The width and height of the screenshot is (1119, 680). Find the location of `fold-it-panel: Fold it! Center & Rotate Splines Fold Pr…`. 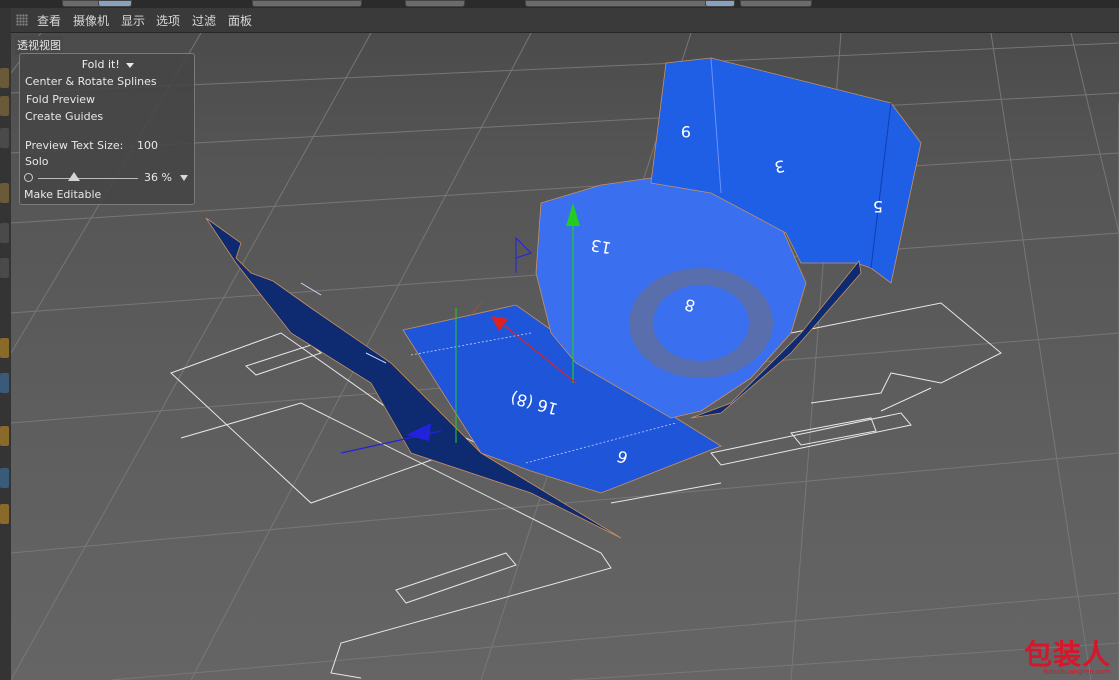

fold-it-panel: Fold it! Center & Rotate Splines Fold Pr… is located at coordinates (107, 129).